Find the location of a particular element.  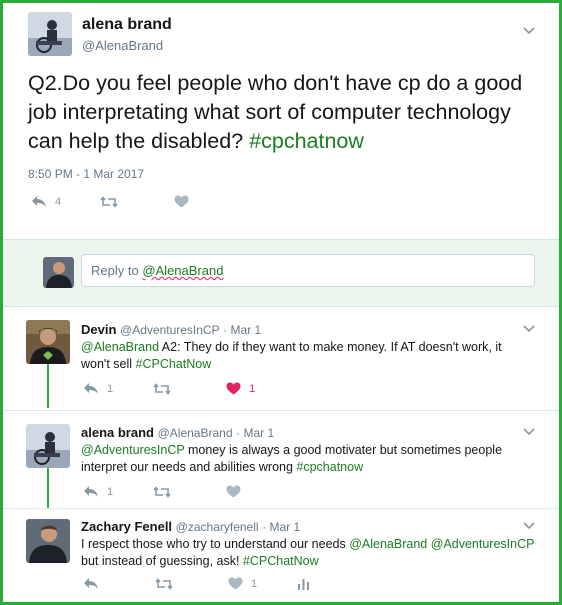

reply-compose-area: Reply to @AlenaBrand is located at coordinates (281, 273).